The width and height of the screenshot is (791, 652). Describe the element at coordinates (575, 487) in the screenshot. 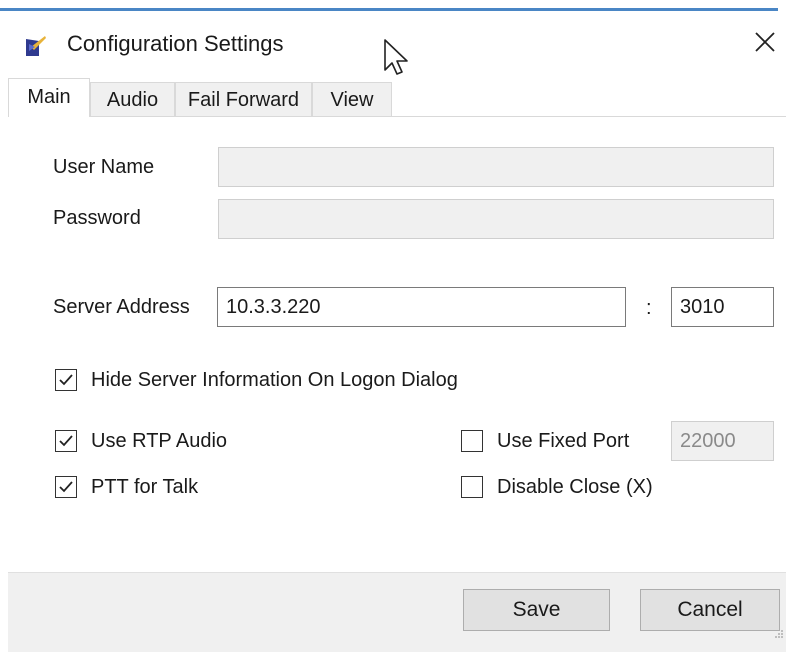

I see `disable-close-label: Disable Close (X)` at that location.